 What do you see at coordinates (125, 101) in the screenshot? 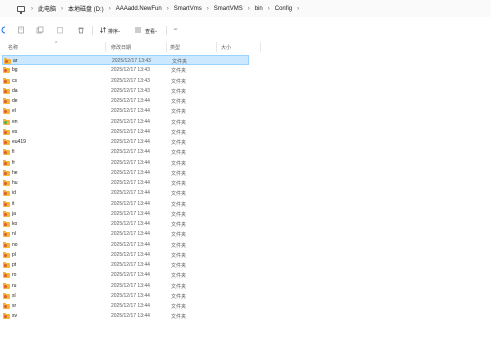
I see `file-row: de 2025/12/17 13:44 文件夹` at bounding box center [125, 101].